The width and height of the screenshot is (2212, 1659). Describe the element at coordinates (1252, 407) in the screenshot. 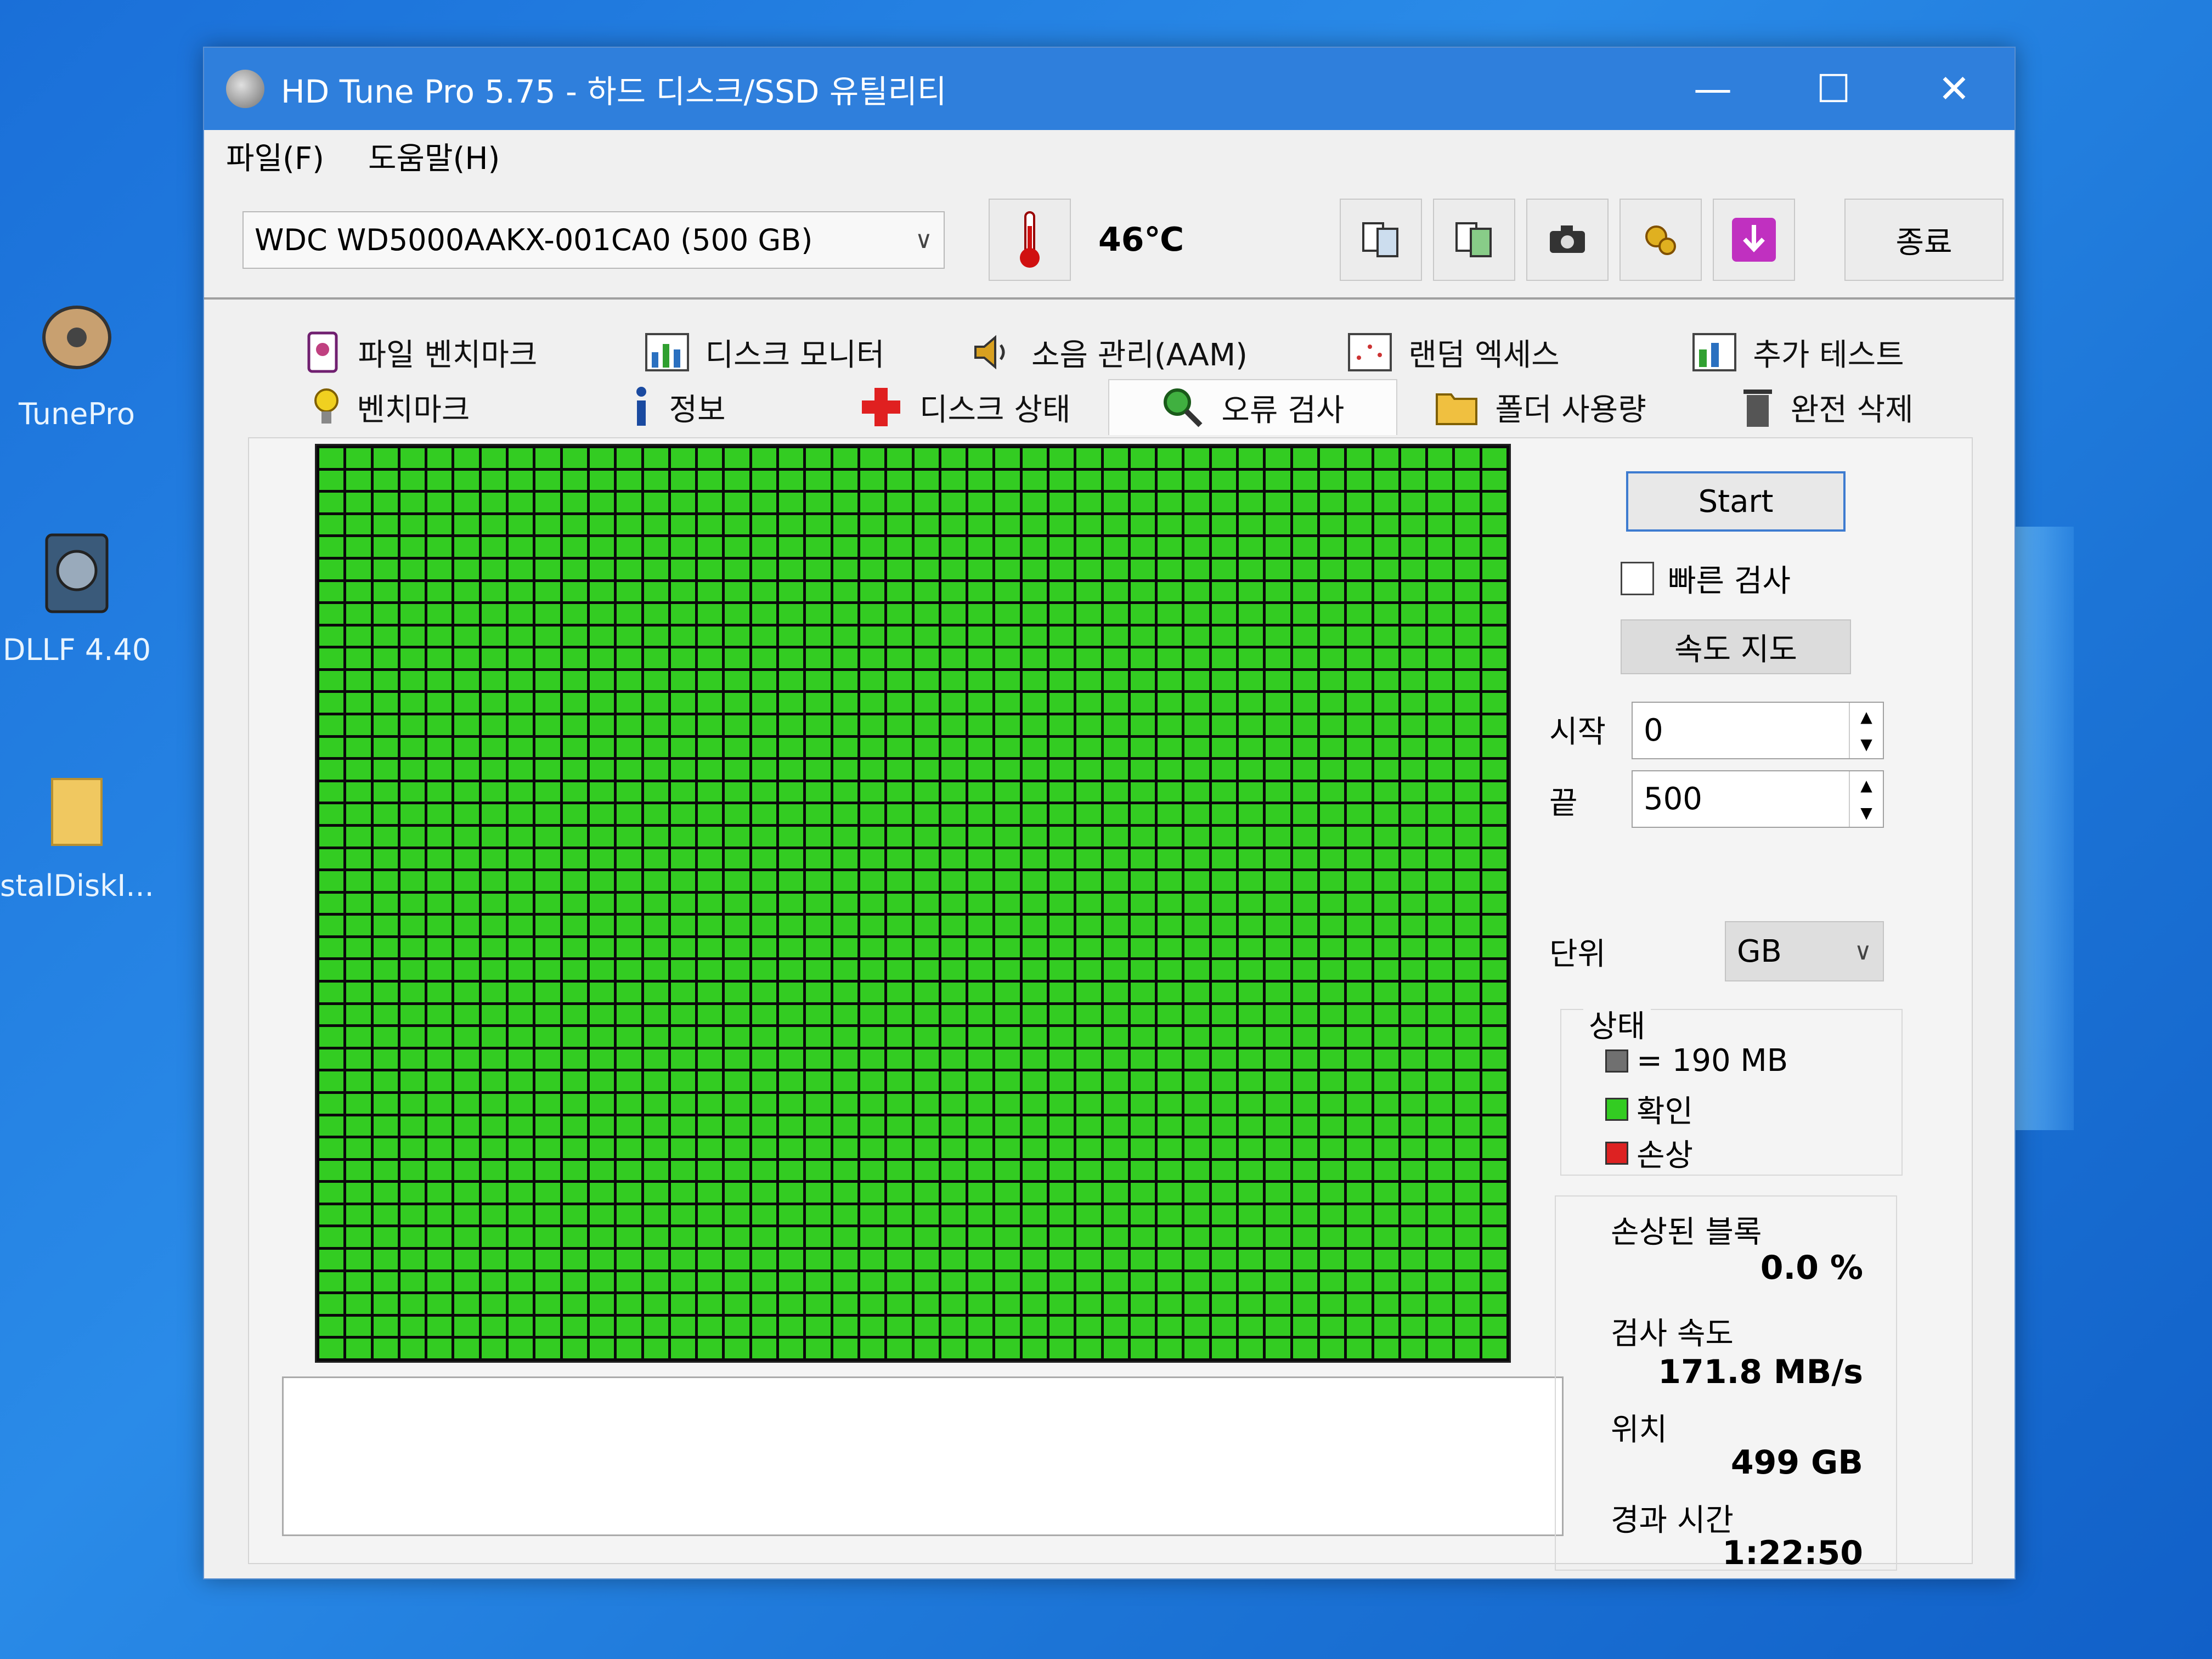

I see `tab-error-scan: 오류 검사` at that location.